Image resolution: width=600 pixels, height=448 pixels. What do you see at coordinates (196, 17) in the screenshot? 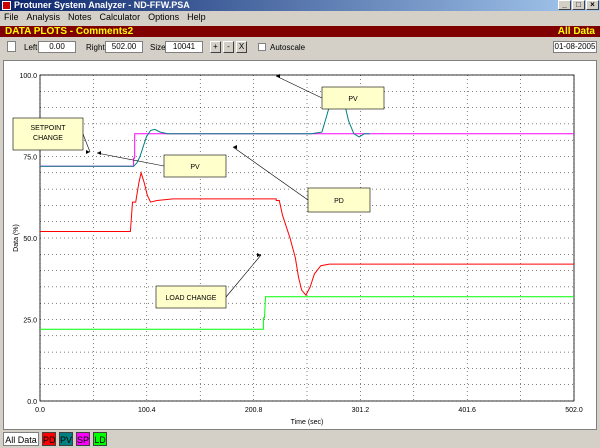
I see `menu-help: Help` at bounding box center [196, 17].